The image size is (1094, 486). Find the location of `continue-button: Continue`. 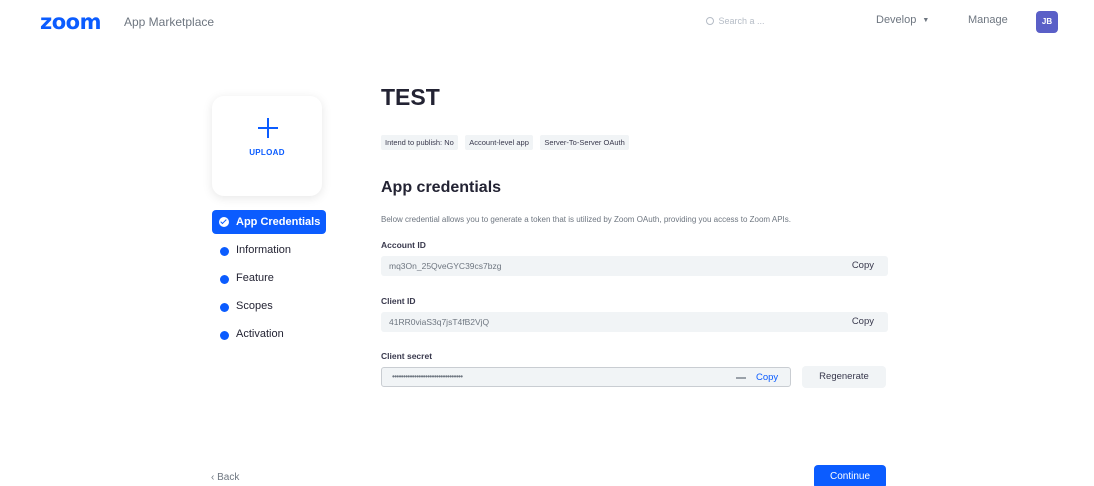

continue-button: Continue is located at coordinates (850, 475).